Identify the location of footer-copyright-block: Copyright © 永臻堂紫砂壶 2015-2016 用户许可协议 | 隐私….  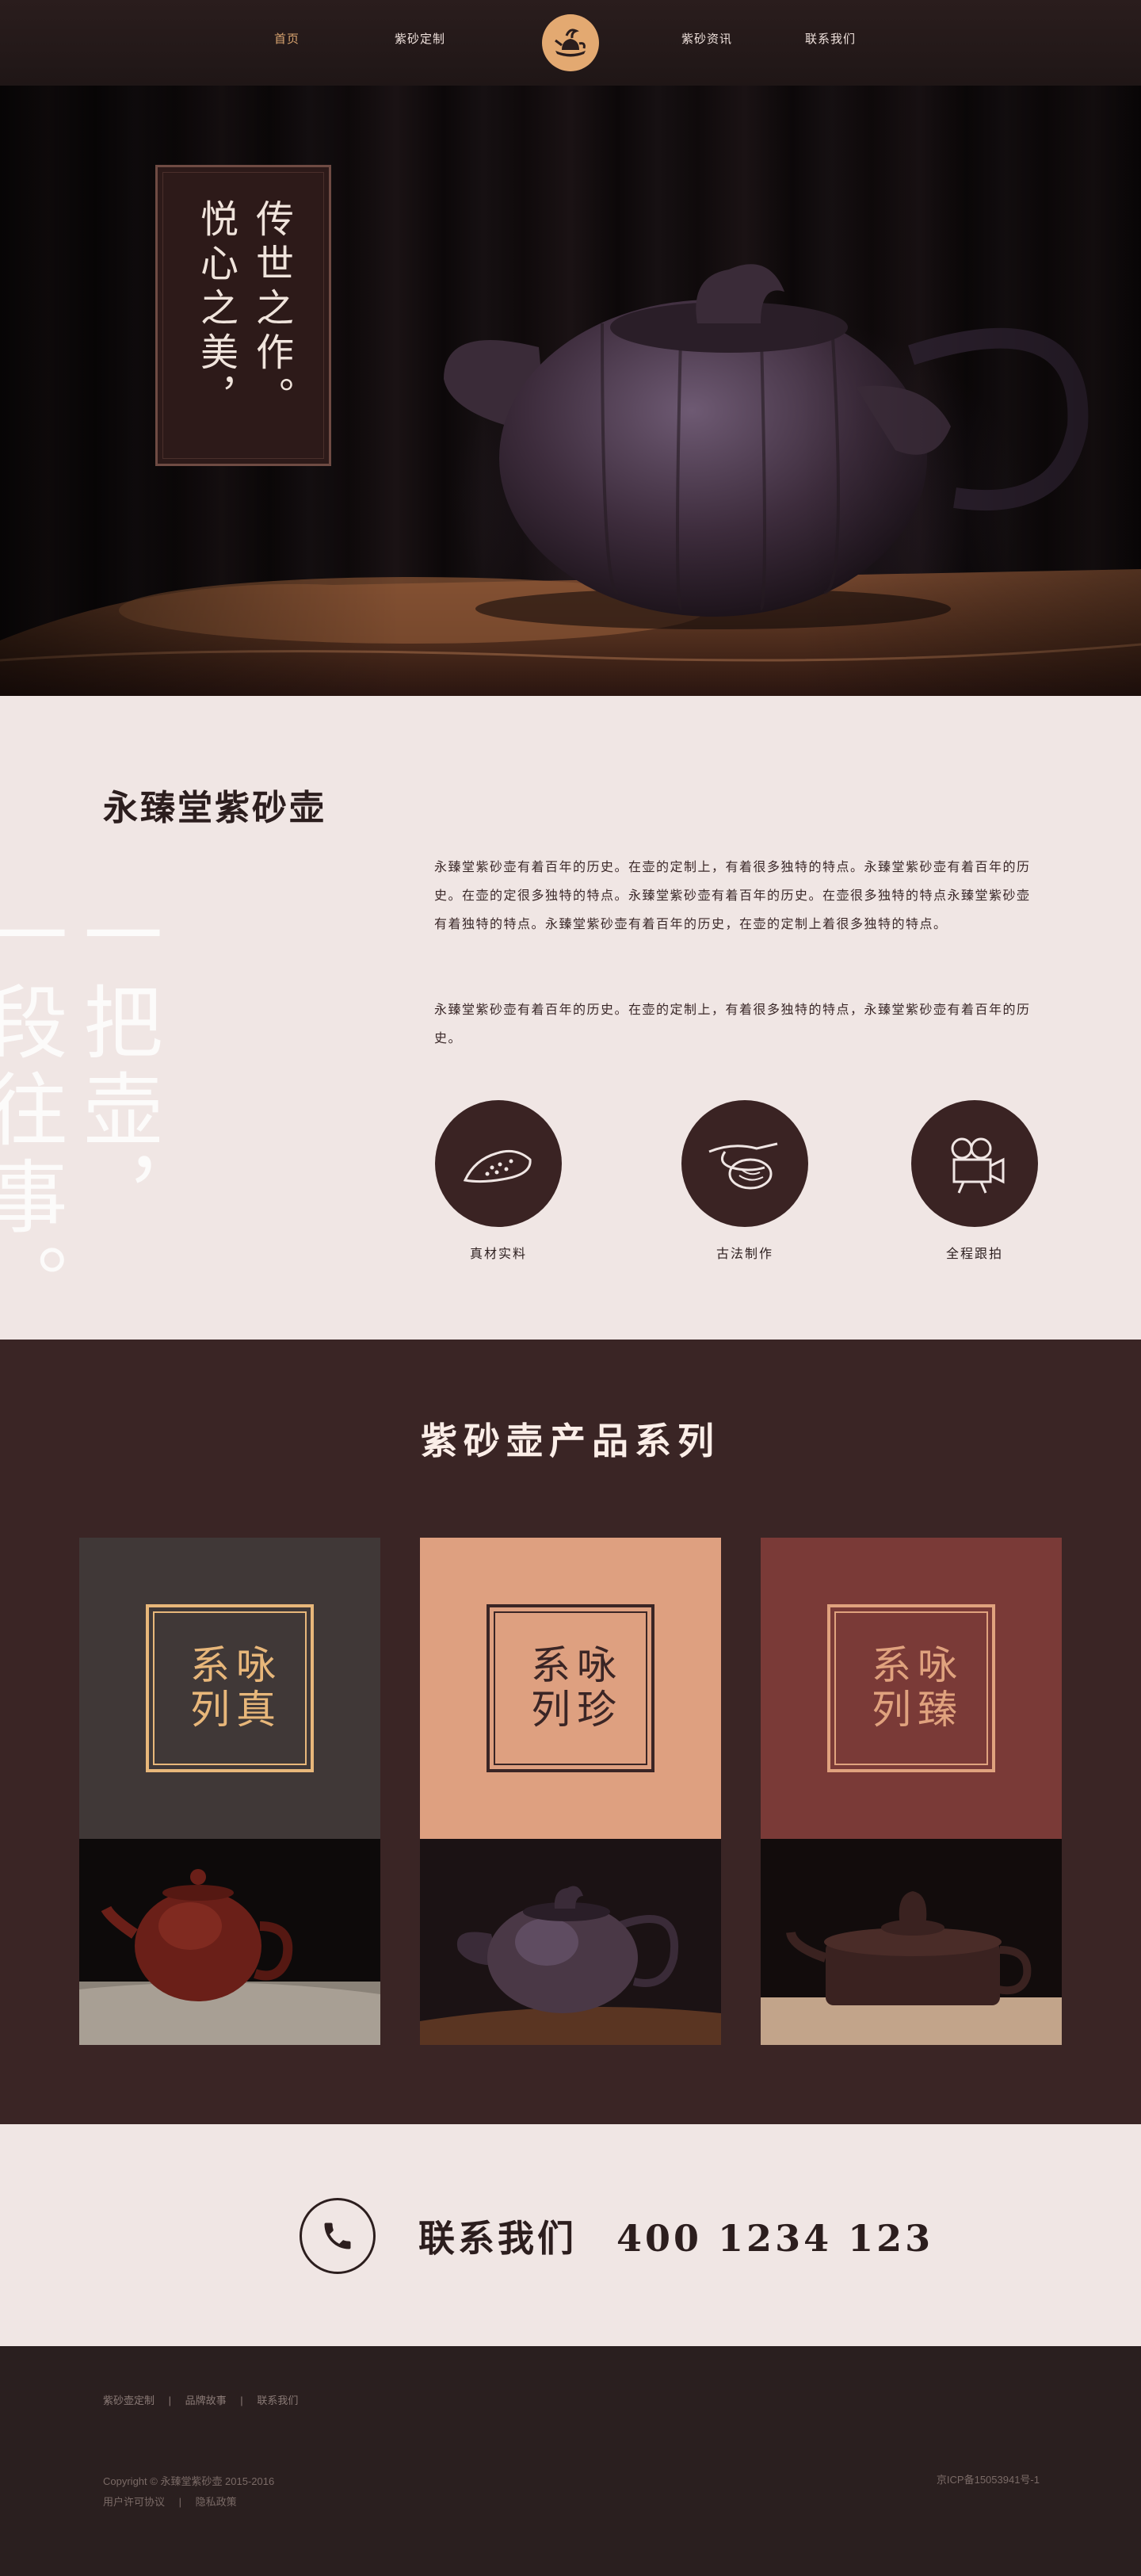
(188, 2492).